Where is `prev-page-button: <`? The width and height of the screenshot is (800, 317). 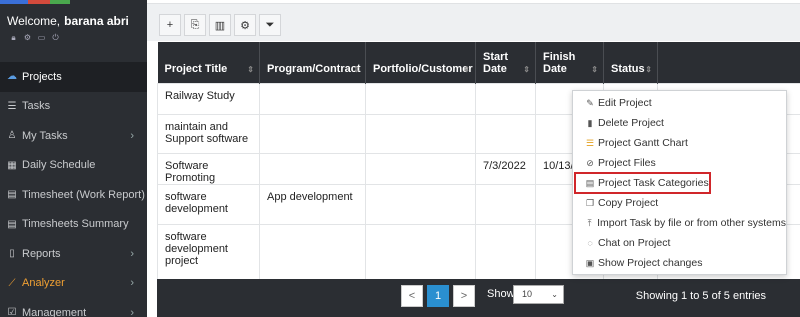 prev-page-button: < is located at coordinates (412, 296).